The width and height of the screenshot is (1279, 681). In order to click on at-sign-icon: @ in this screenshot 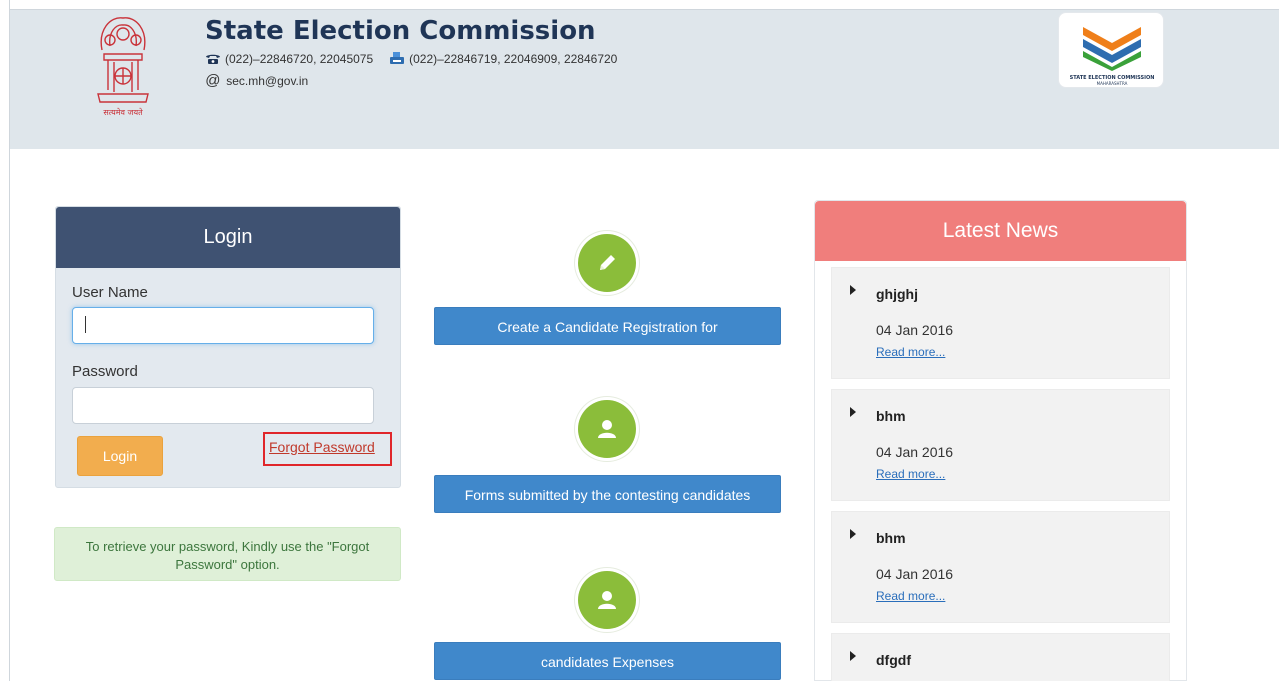, I will do `click(213, 80)`.